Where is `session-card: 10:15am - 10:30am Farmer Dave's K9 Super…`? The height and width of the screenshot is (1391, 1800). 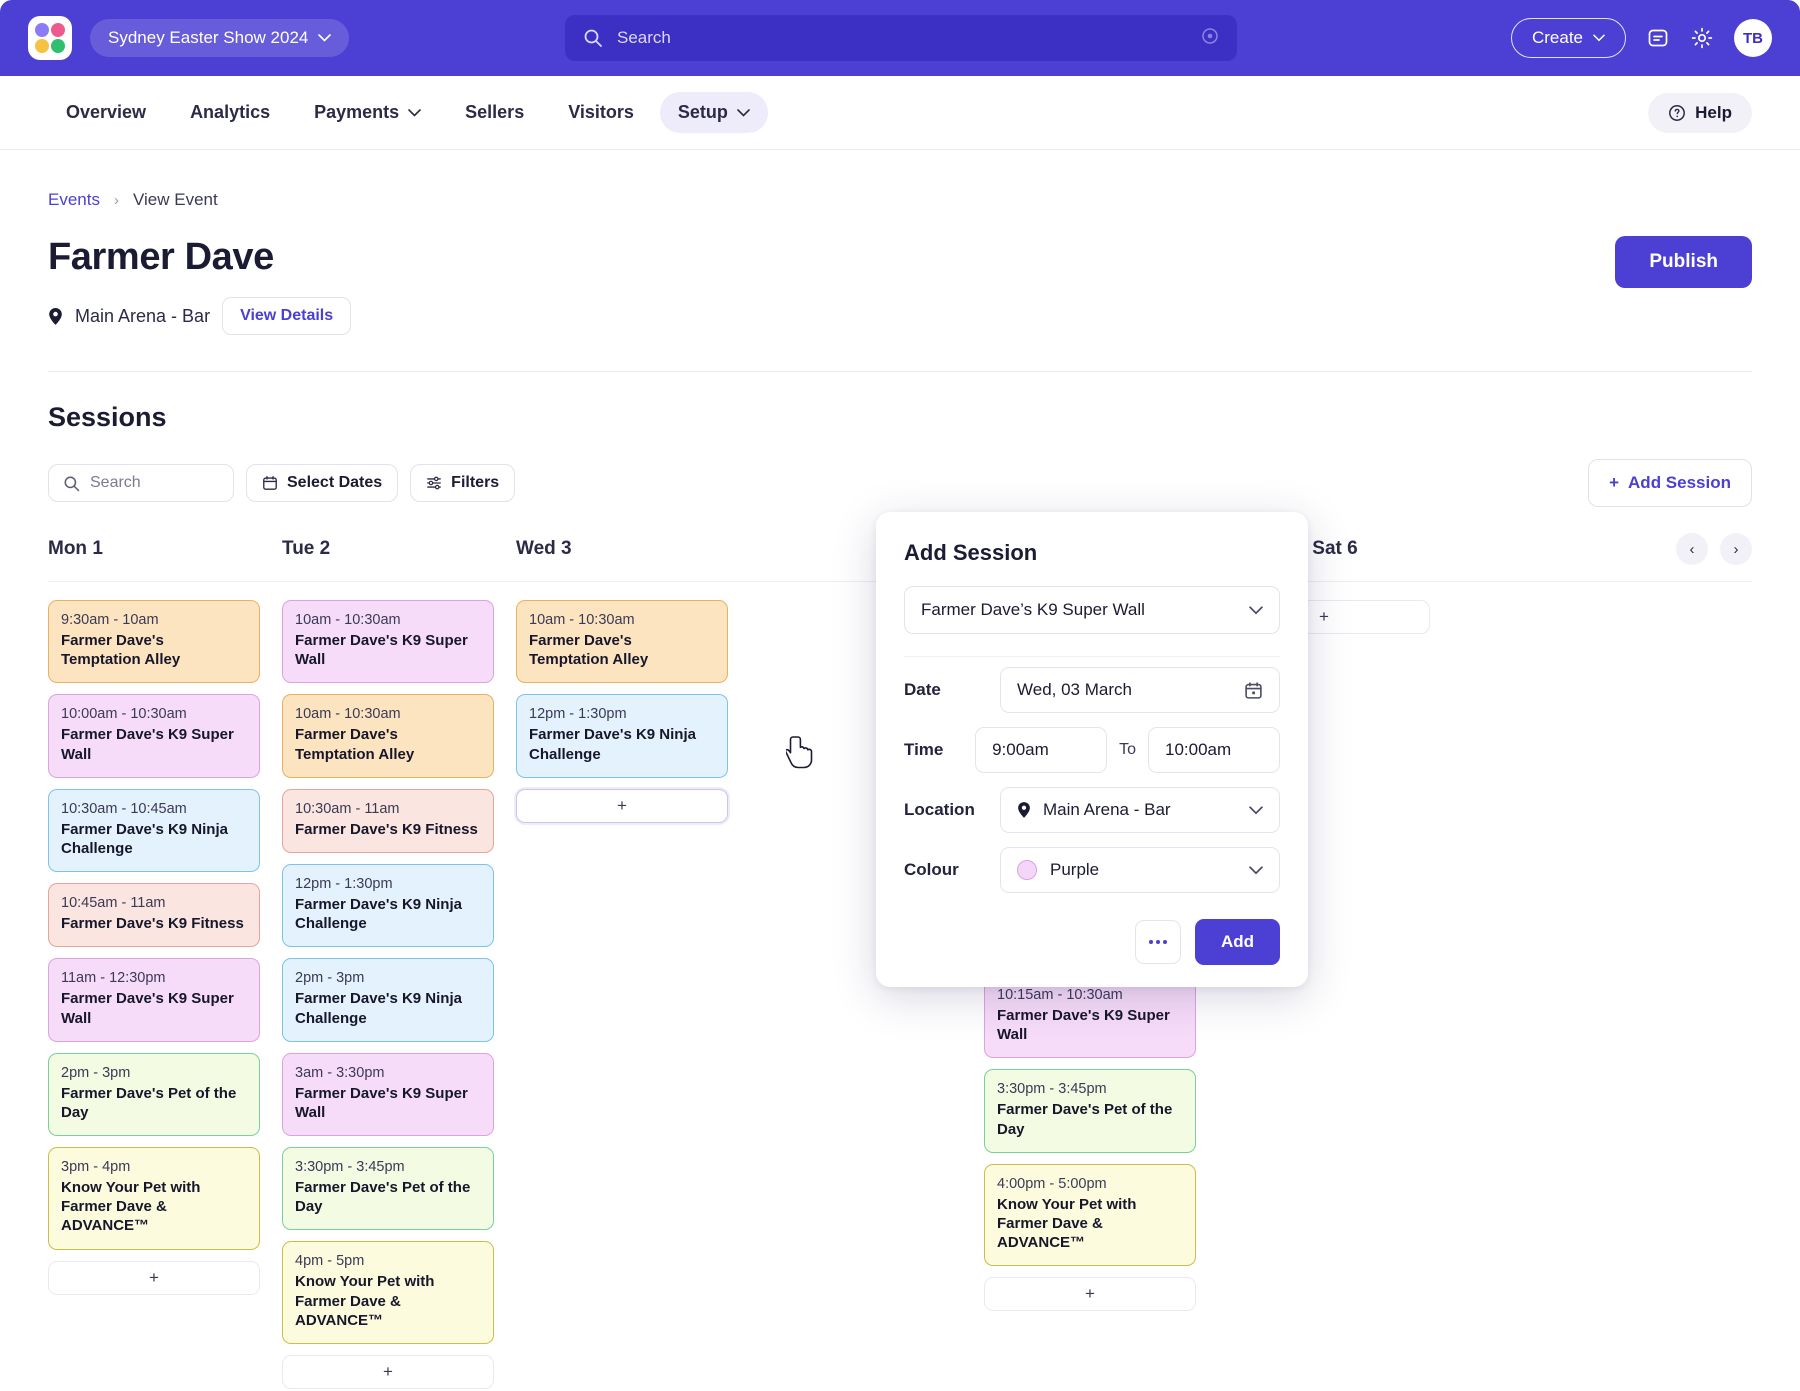 session-card: 10:15am - 10:30am Farmer Dave's K9 Super… is located at coordinates (1090, 1017).